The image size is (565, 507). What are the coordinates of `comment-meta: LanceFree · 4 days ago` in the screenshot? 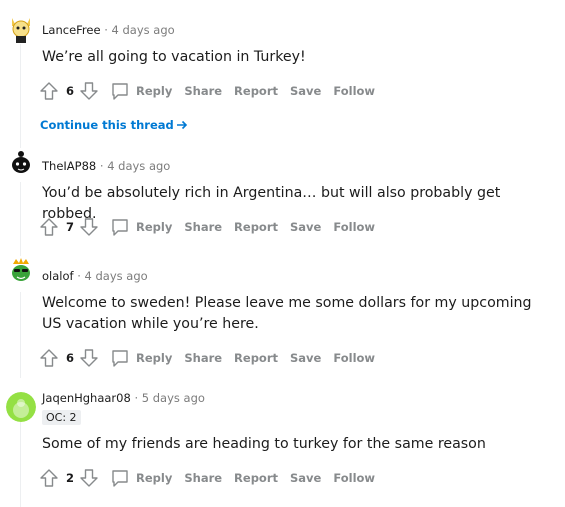 It's located at (108, 30).